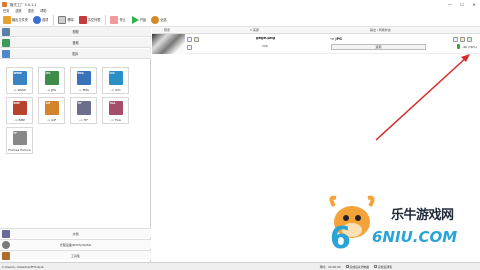 This screenshot has height=270, width=480. I want to click on tif-icon: TIF, so click(83, 108).